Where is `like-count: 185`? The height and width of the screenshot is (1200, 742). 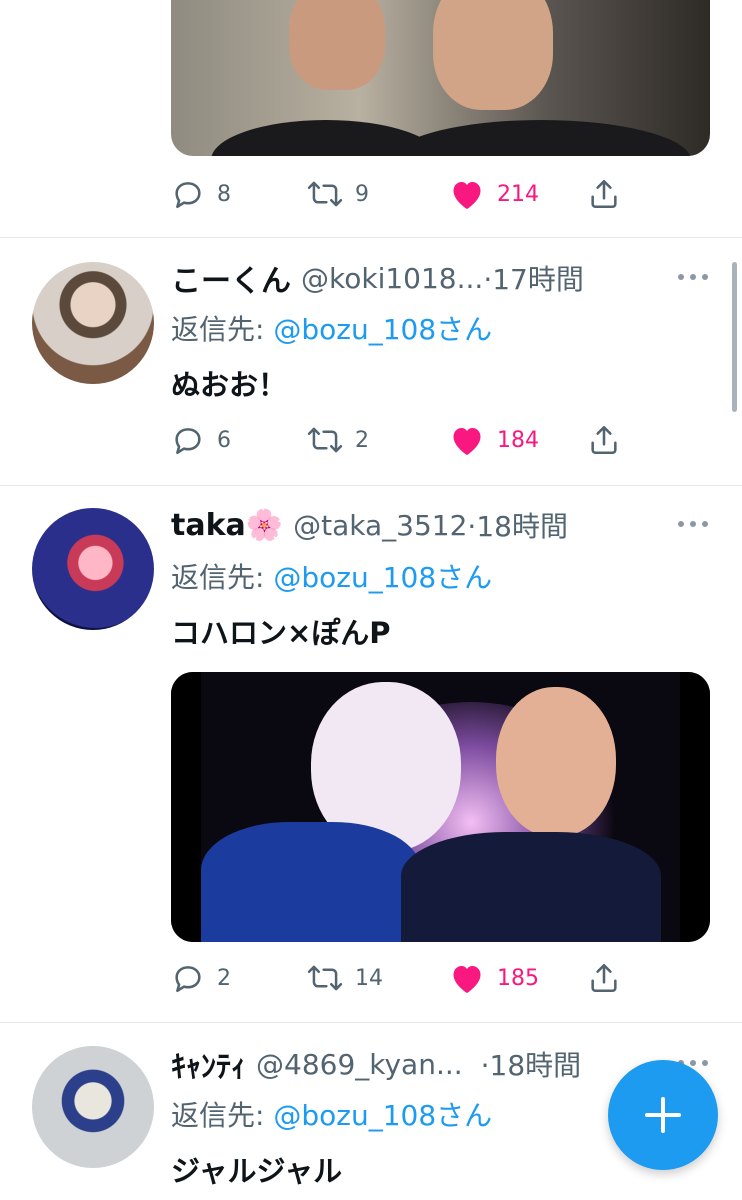 like-count: 185 is located at coordinates (518, 978).